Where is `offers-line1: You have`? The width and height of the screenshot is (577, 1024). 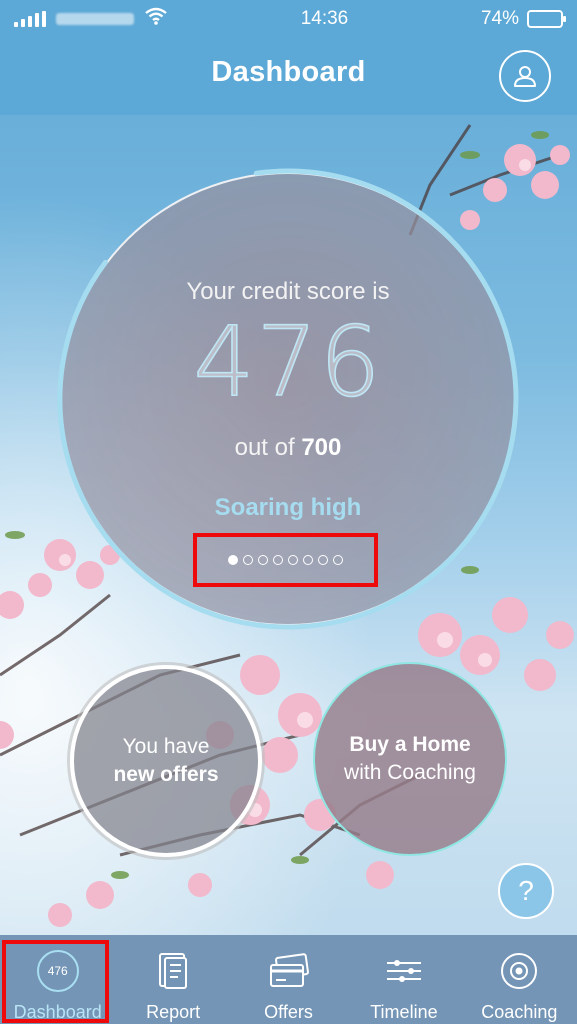 offers-line1: You have is located at coordinates (166, 747).